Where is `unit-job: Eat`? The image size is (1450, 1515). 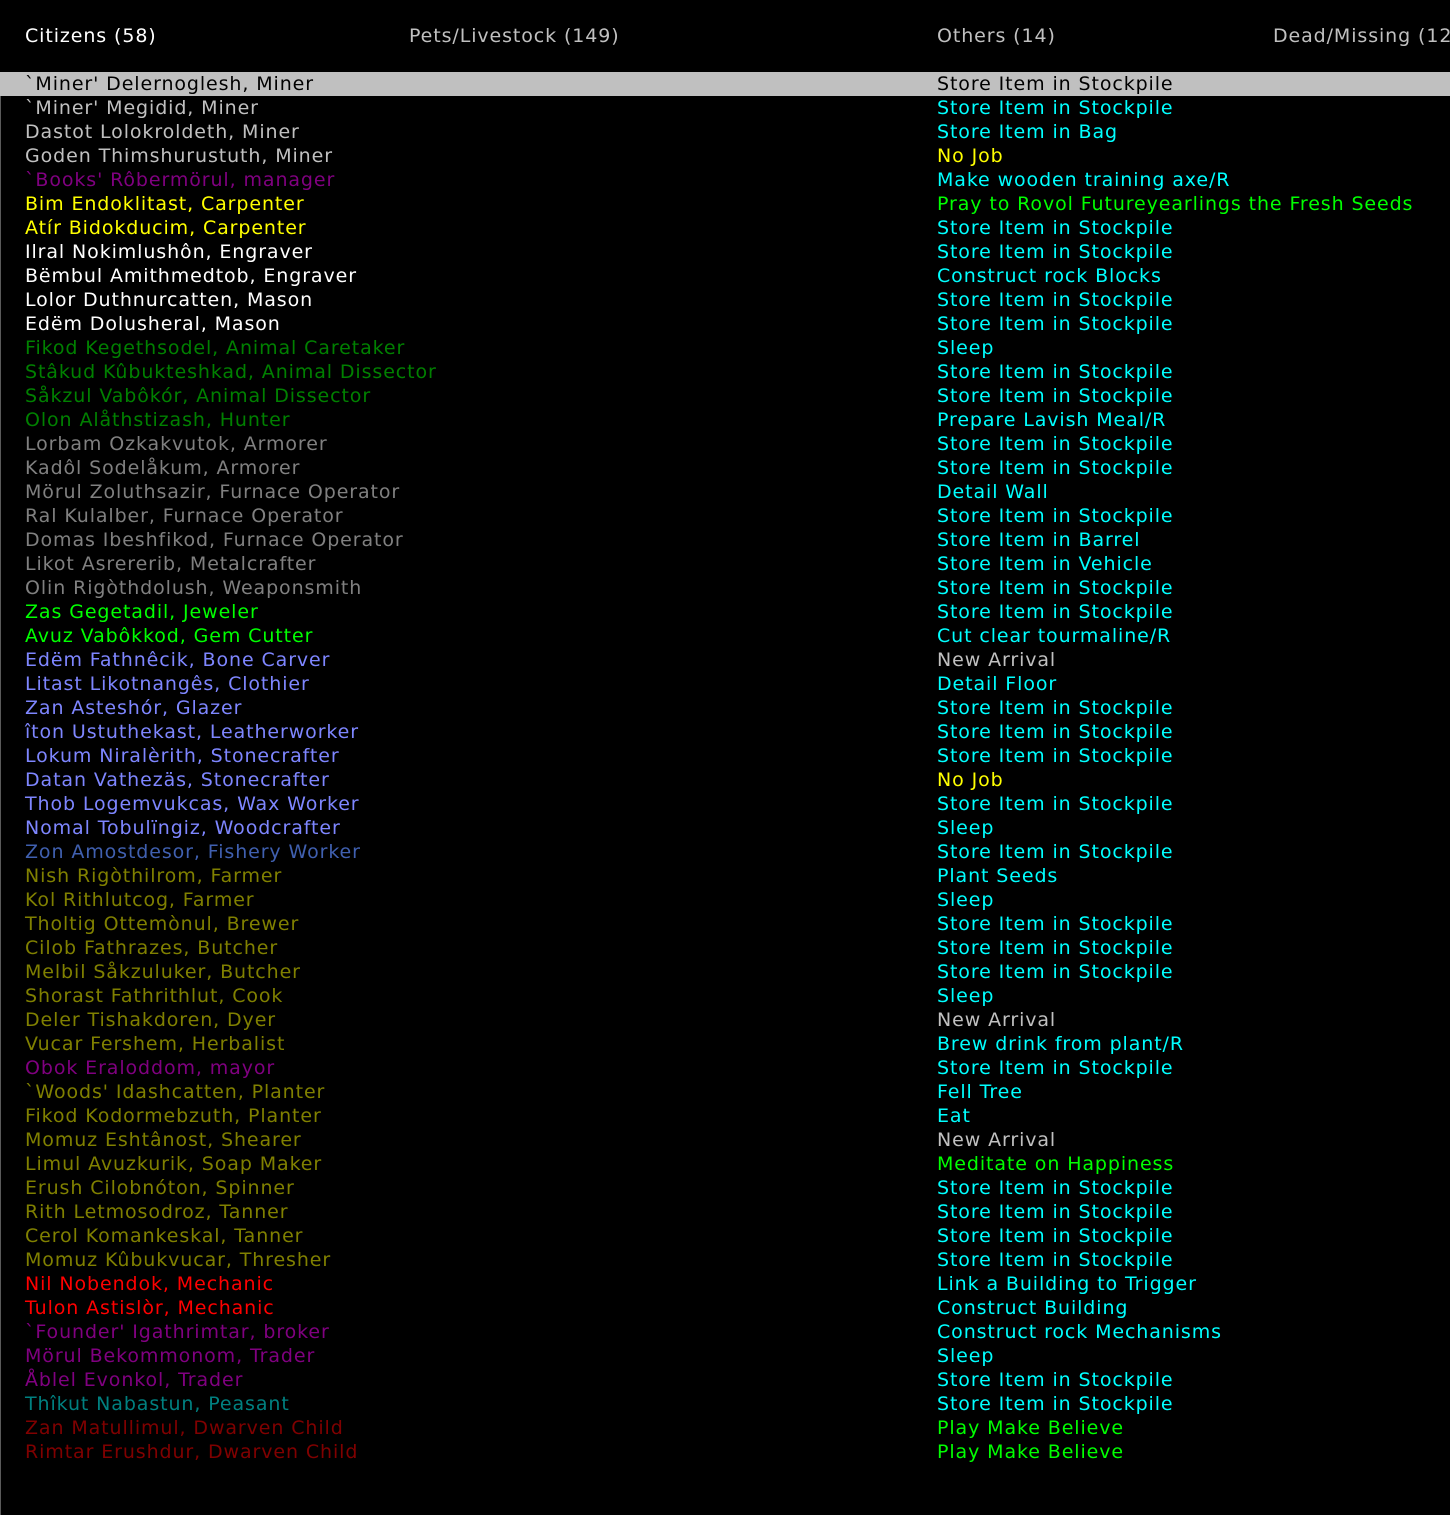
unit-job: Eat is located at coordinates (954, 1116).